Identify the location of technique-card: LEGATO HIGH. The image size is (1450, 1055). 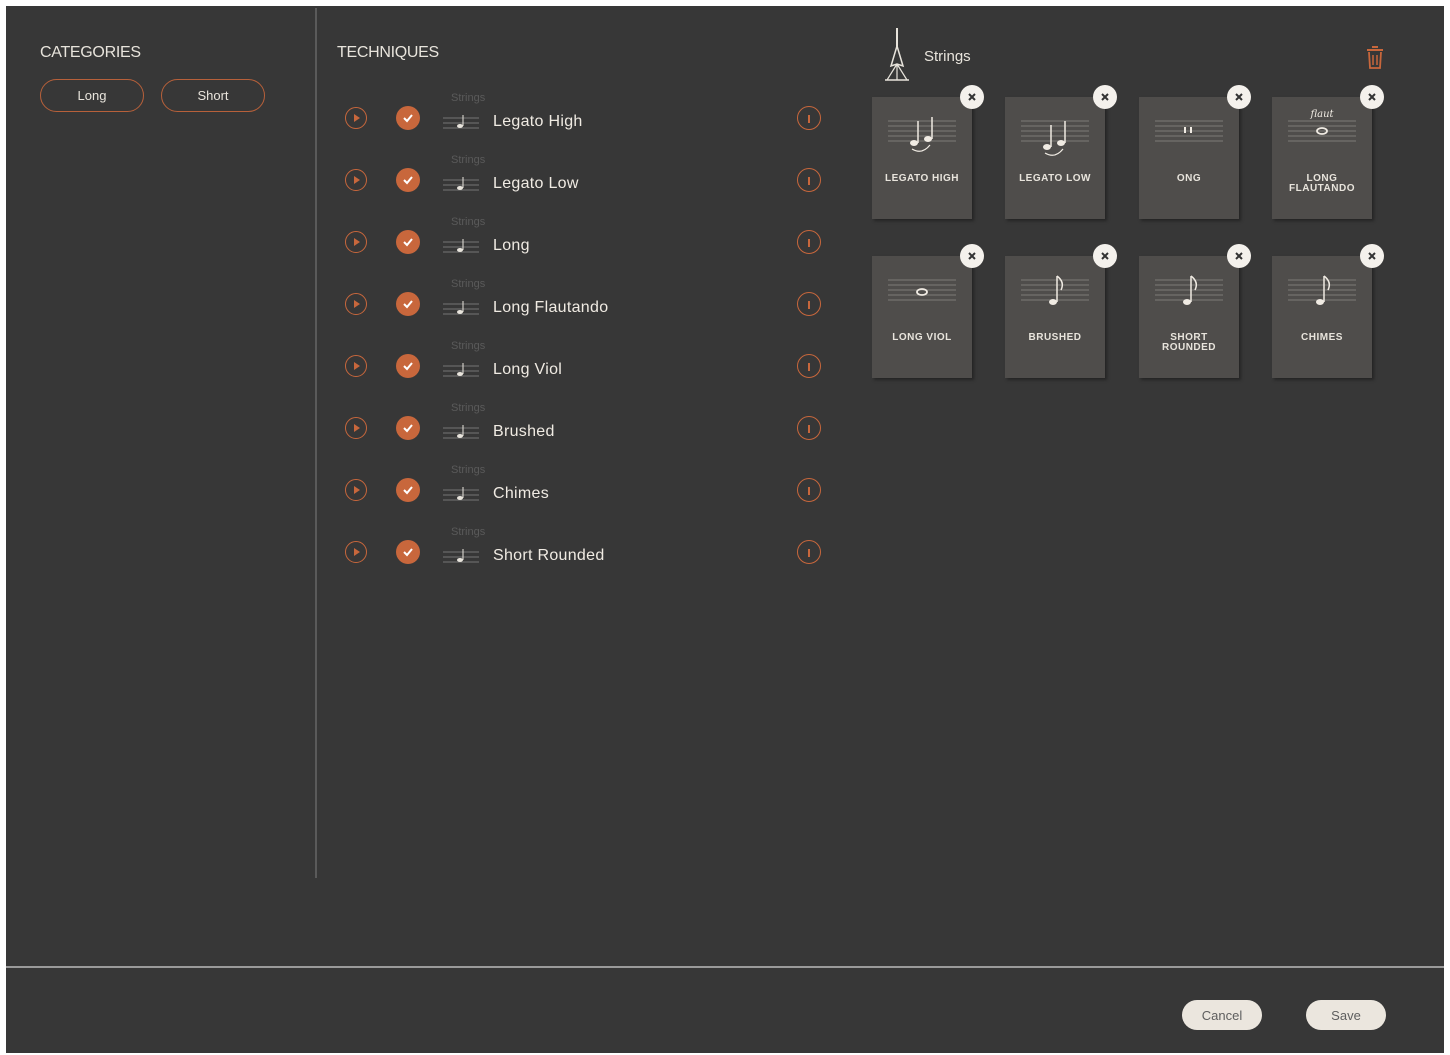
(928, 152).